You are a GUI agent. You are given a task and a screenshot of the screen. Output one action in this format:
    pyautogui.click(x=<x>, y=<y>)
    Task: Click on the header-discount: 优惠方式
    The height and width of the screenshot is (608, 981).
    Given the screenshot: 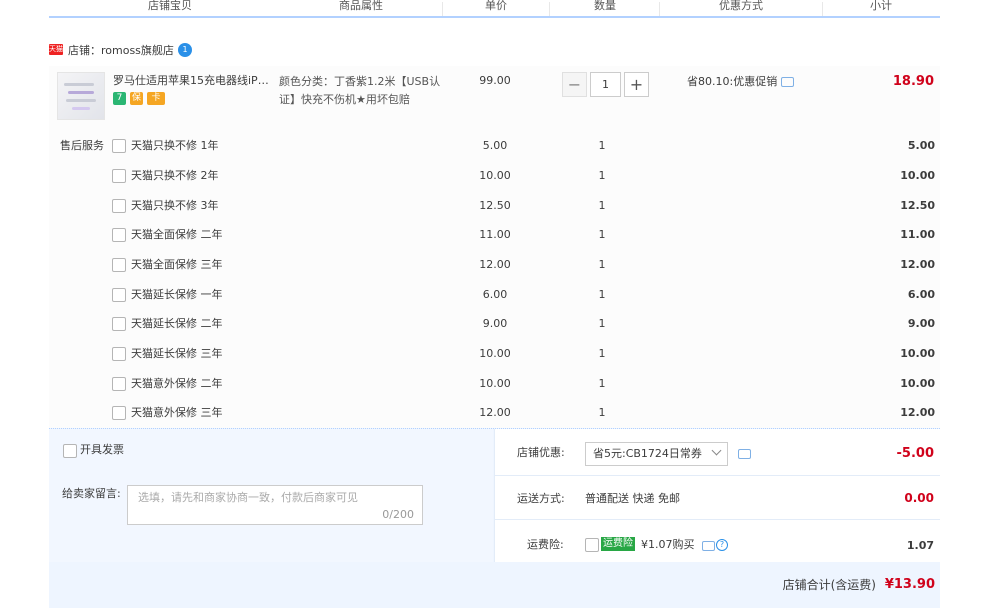 What is the action you would take?
    pyautogui.click(x=741, y=6)
    